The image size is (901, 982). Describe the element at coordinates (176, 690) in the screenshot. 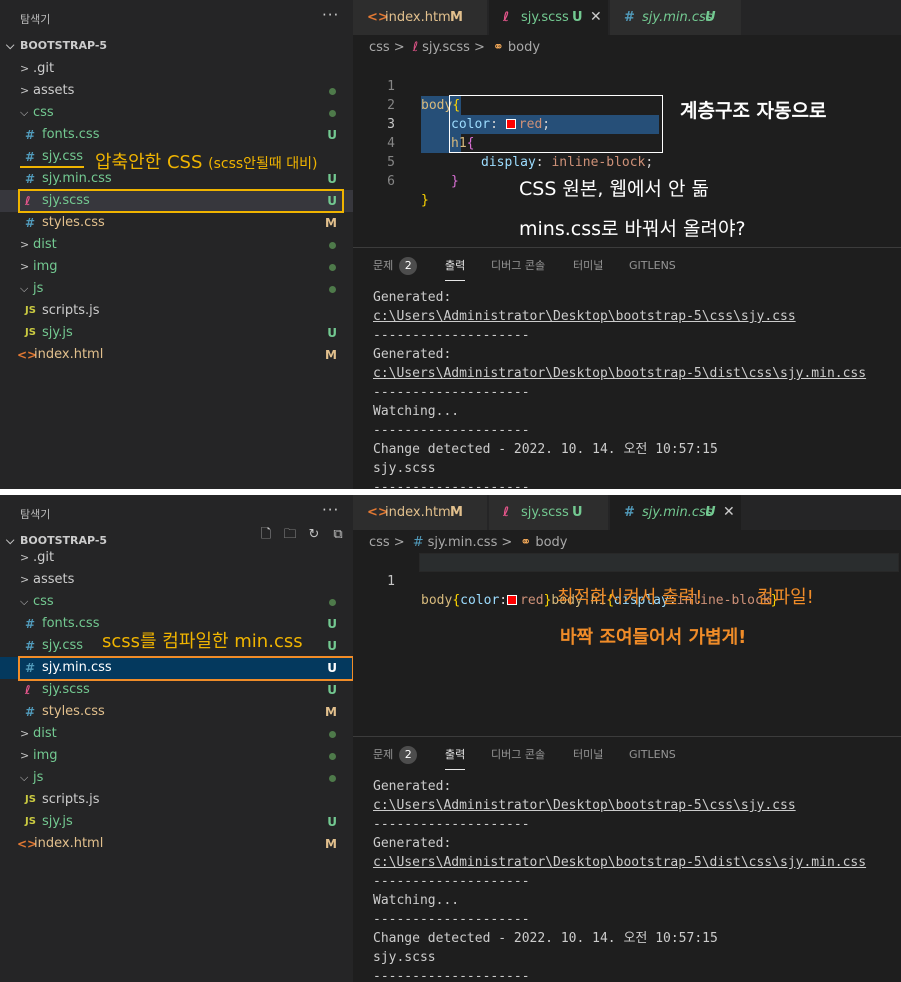

I see `tree-file-sjy-scss: ℓ sjy.scss U` at that location.